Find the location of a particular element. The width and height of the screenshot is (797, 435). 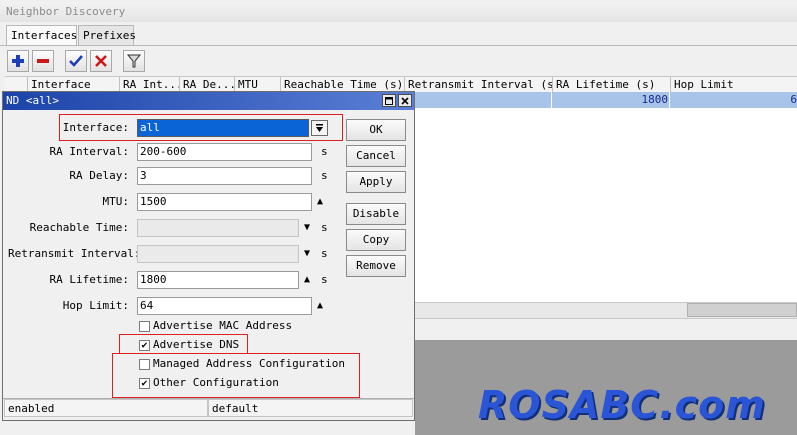

add-button is located at coordinates (18, 61).